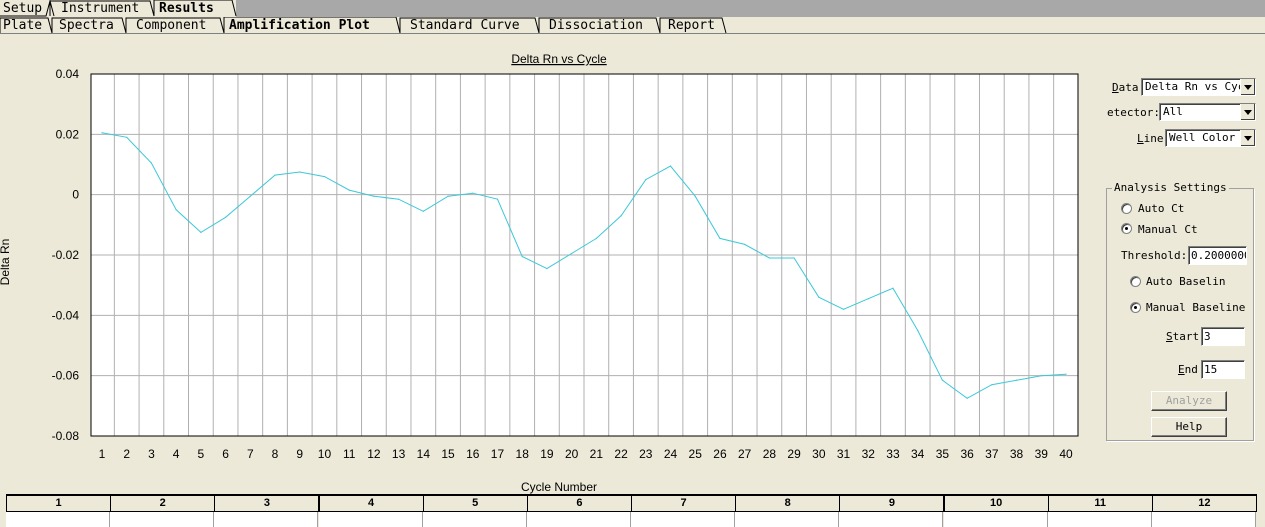  Describe the element at coordinates (684, 503) in the screenshot. I see `well-column-header: 7` at that location.